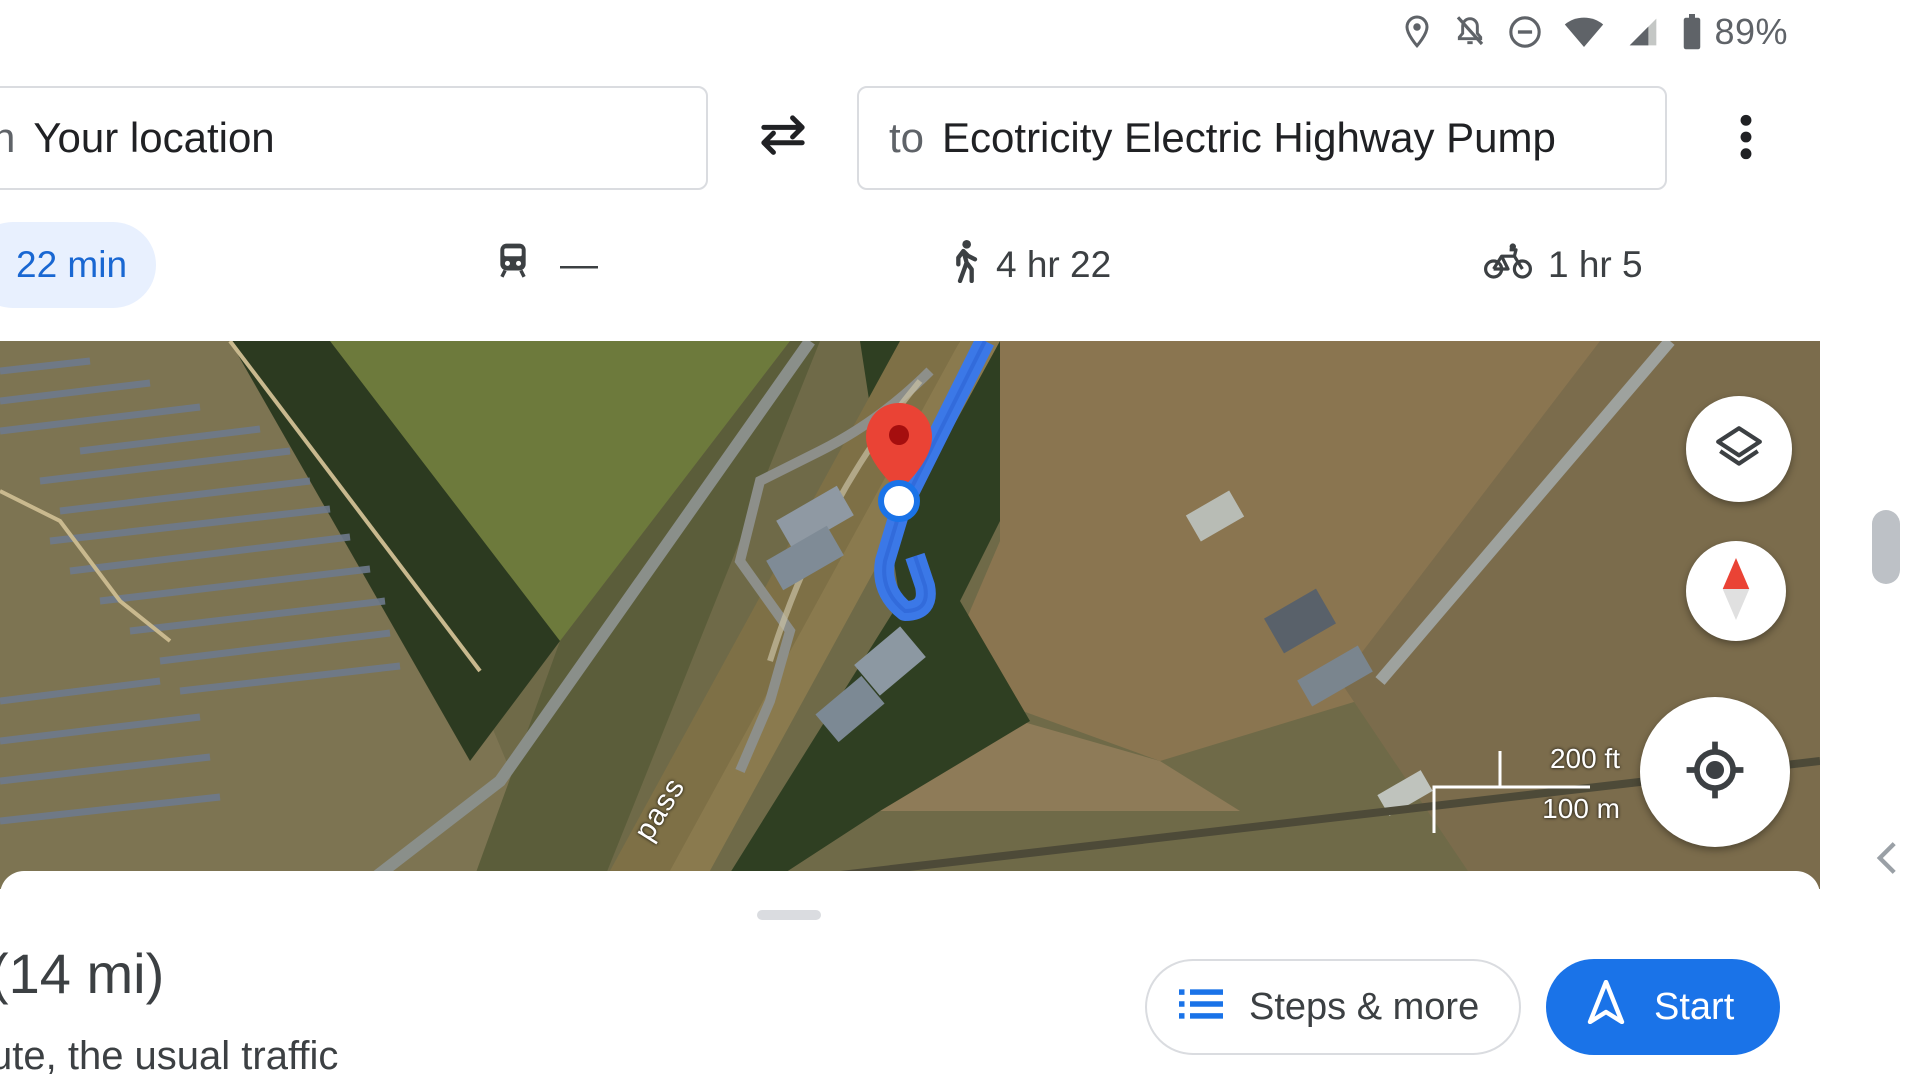 The width and height of the screenshot is (1920, 1080). What do you see at coordinates (1620, 1006) in the screenshot?
I see `navigation-arrow-icon` at bounding box center [1620, 1006].